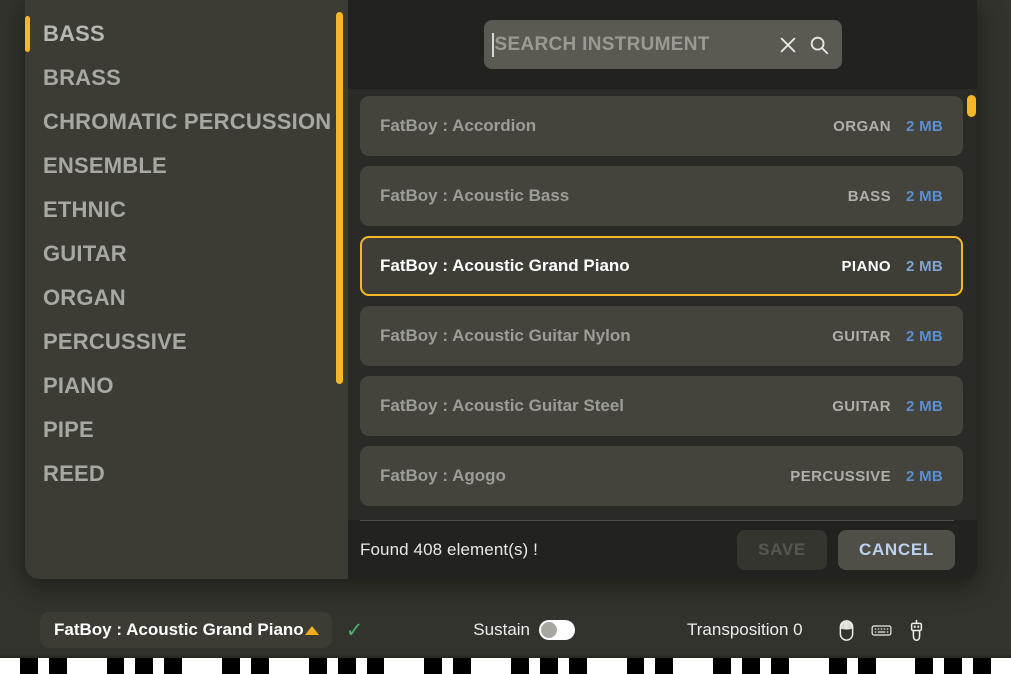 This screenshot has height=674, width=1011. I want to click on instrument-name: FatBoy : Acoustic Bass, so click(475, 195).